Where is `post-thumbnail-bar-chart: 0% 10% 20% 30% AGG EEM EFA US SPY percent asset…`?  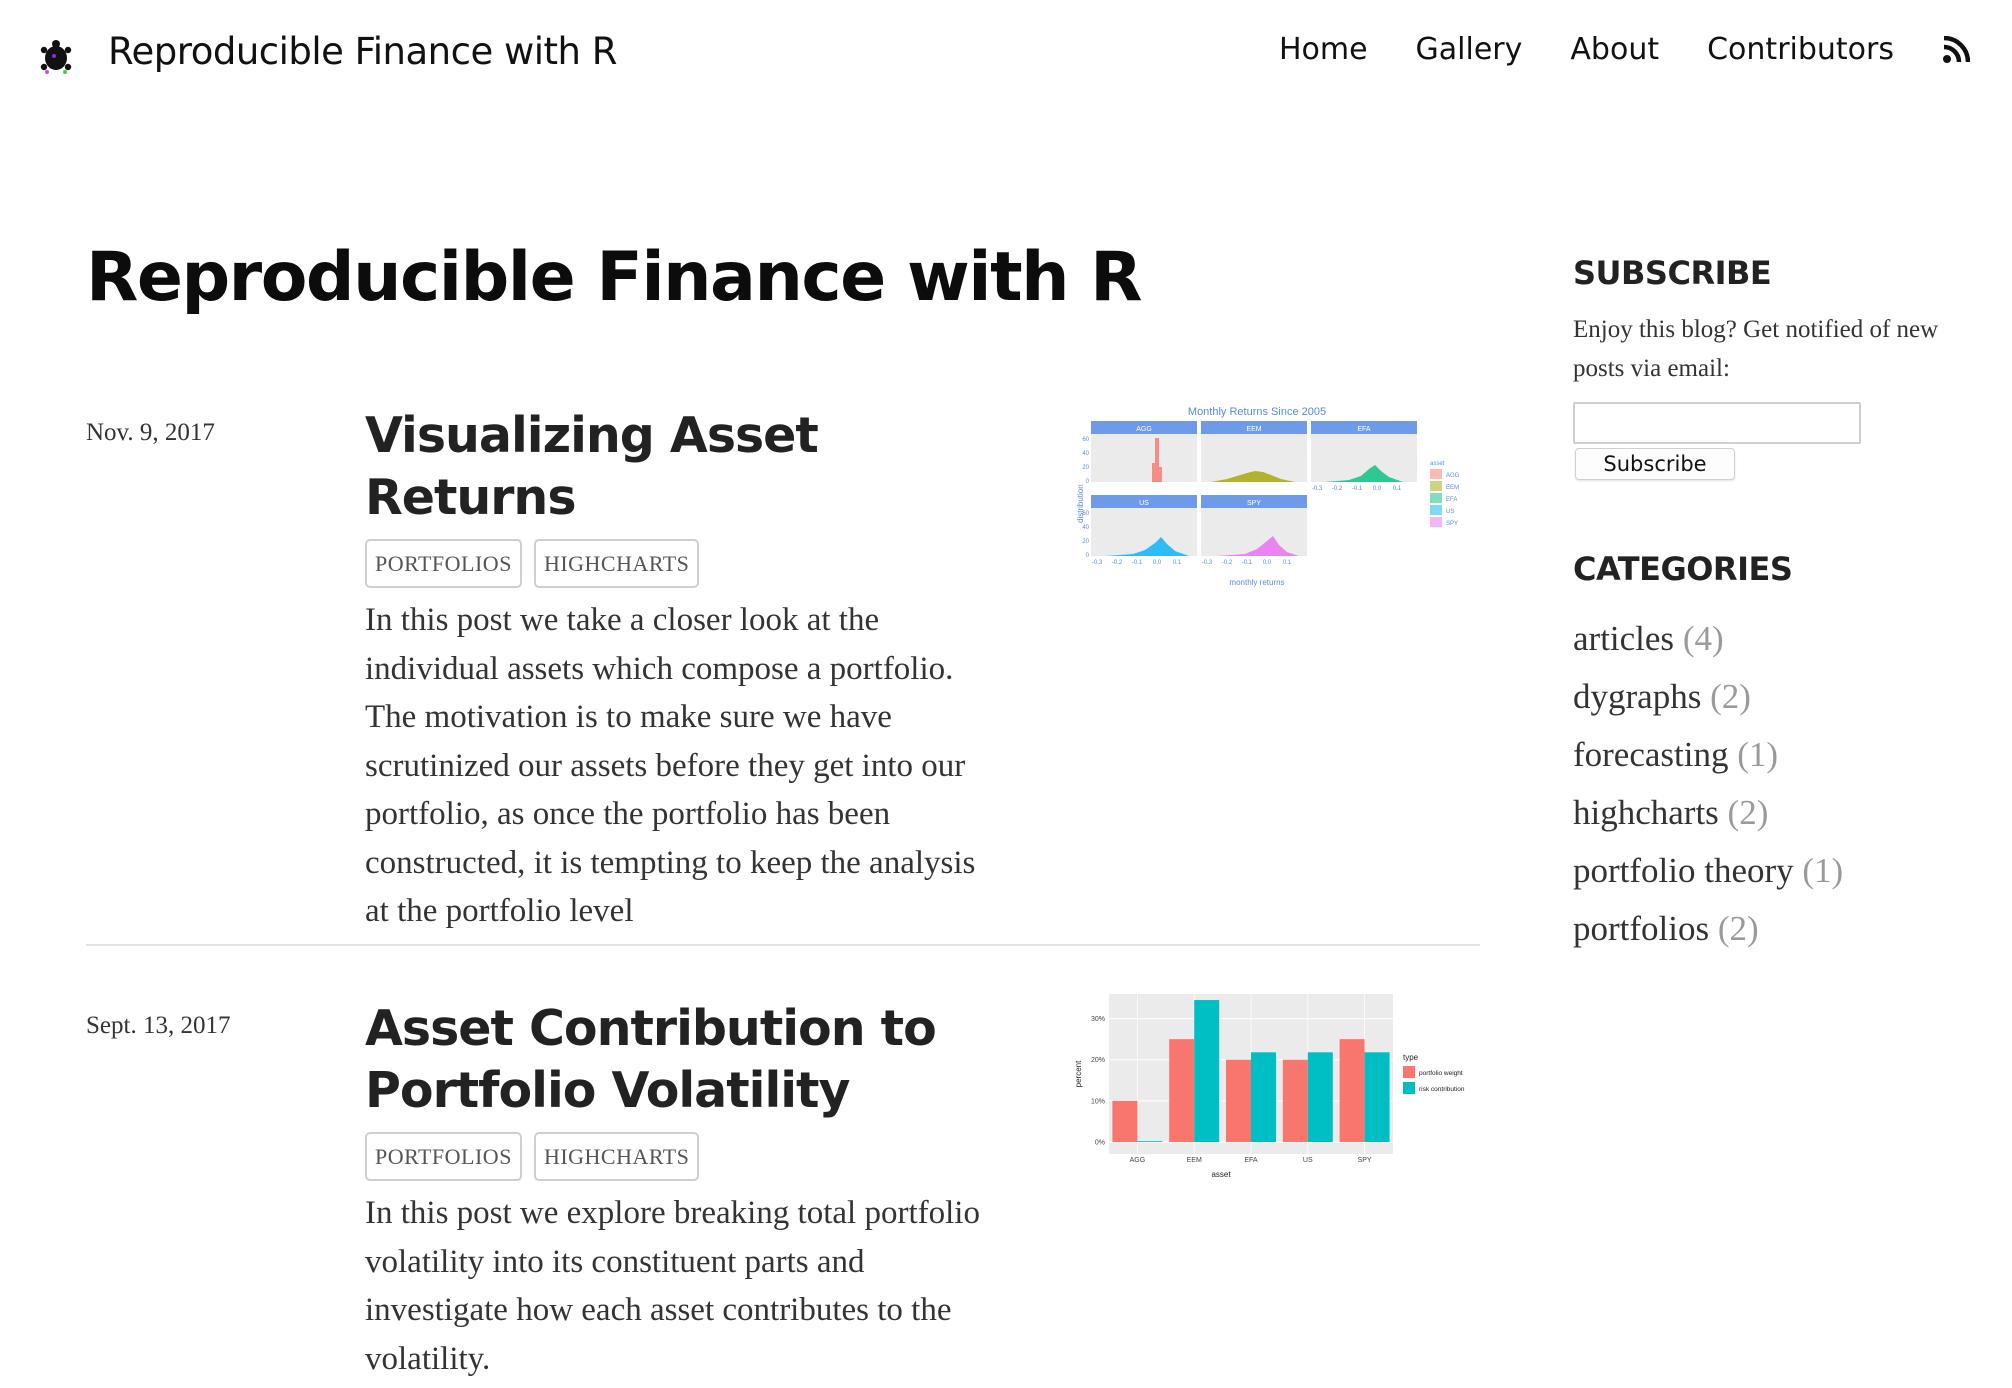
post-thumbnail-bar-chart: 0% 10% 20% 30% AGG EEM EFA US SPY percent asset… is located at coordinates (1277, 1089).